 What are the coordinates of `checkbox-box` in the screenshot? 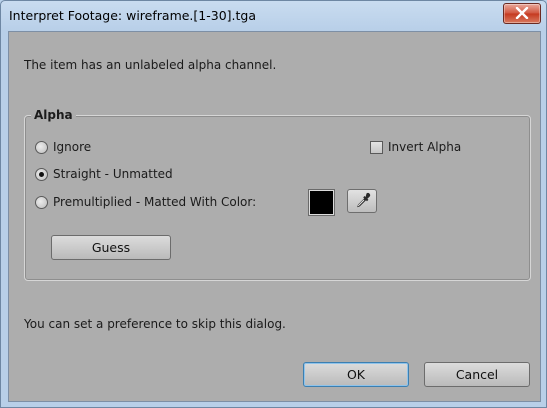 It's located at (376, 147).